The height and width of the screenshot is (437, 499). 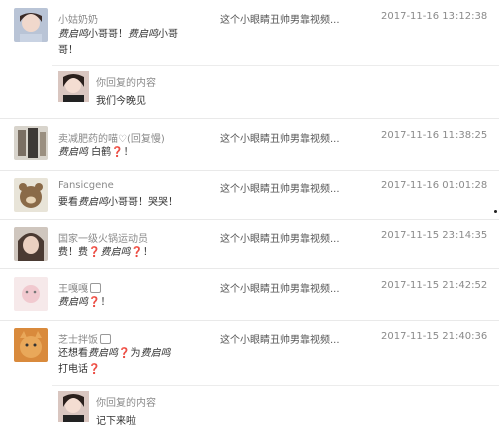 I want to click on comment-text-part: 打电话, so click(x=73, y=369).